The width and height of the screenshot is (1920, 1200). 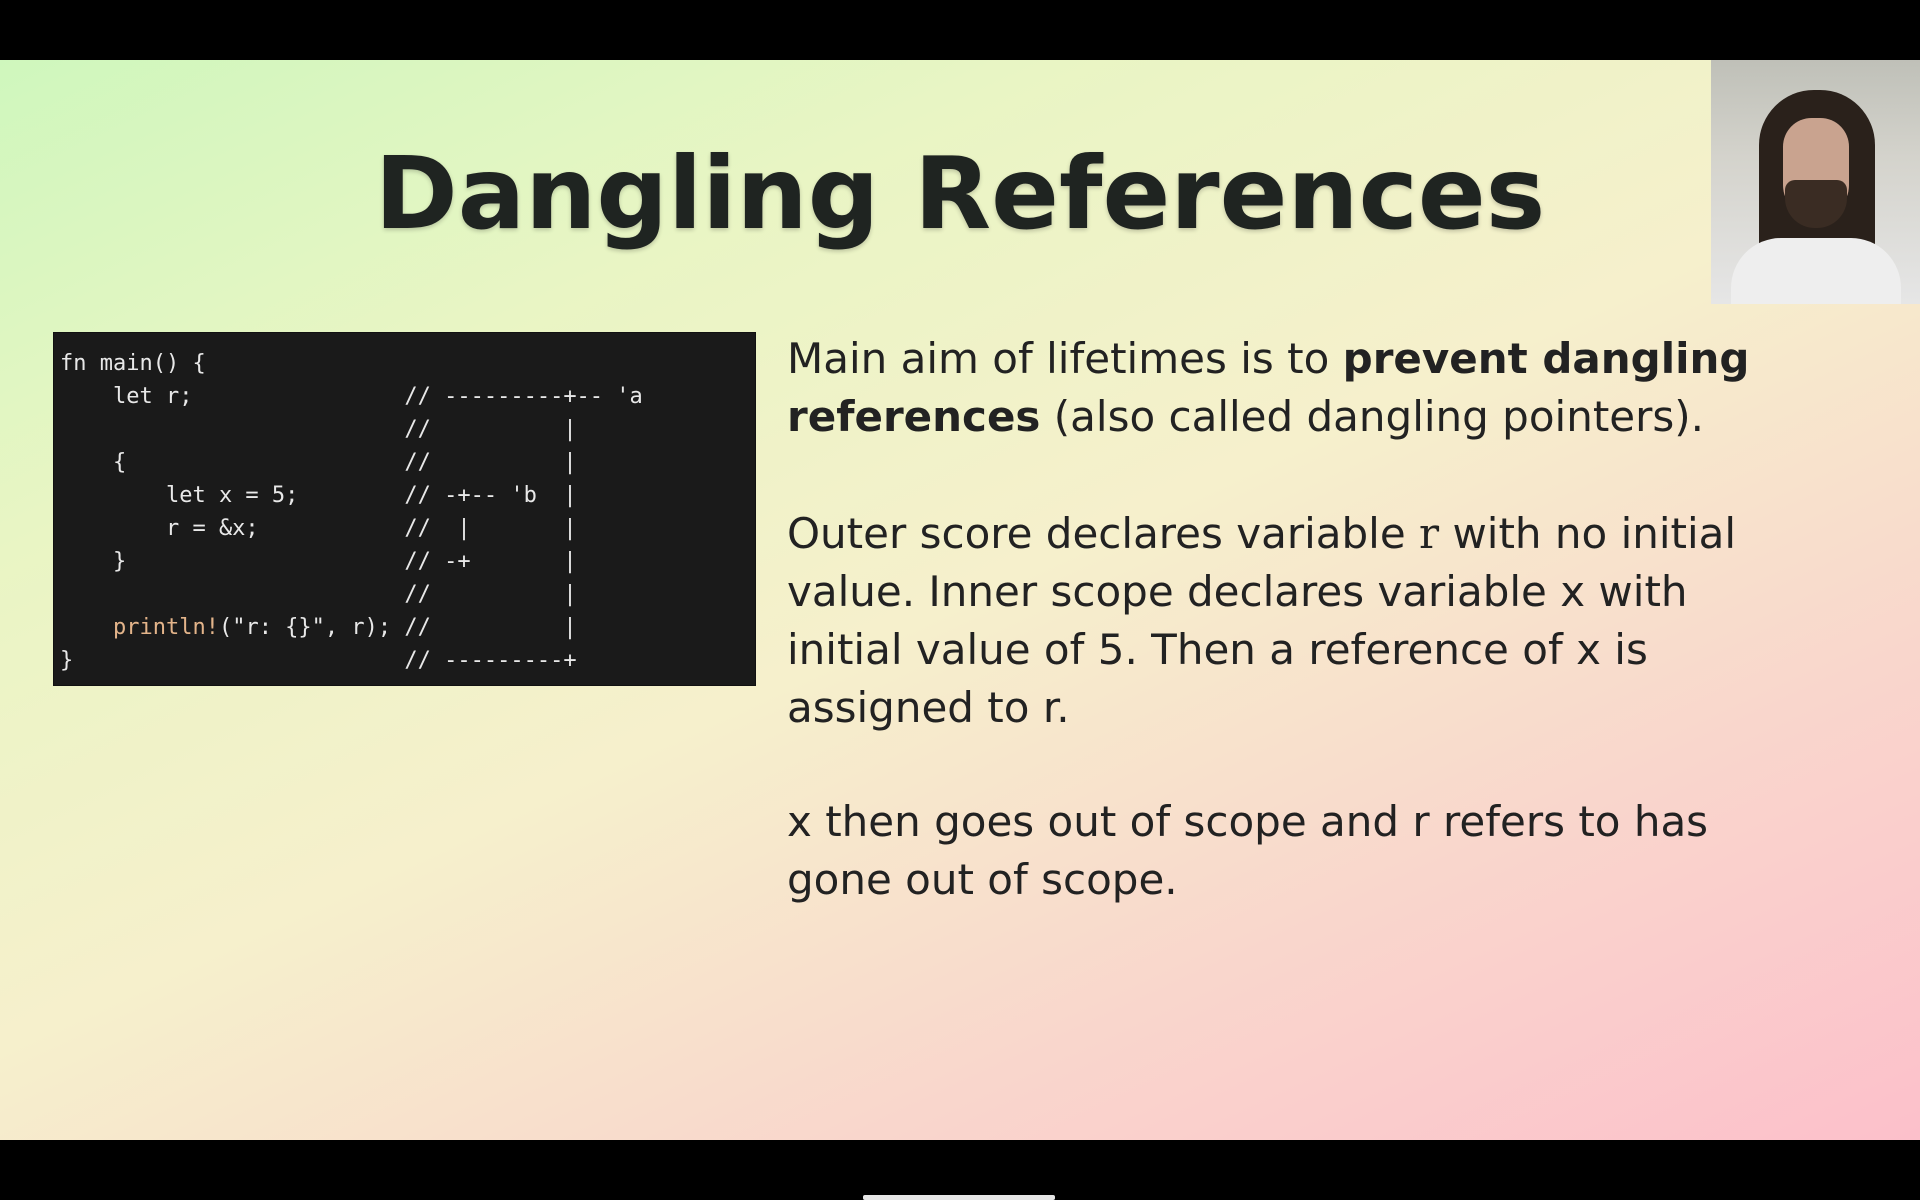 I want to click on code-line: } // ---------+, so click(x=318, y=660).